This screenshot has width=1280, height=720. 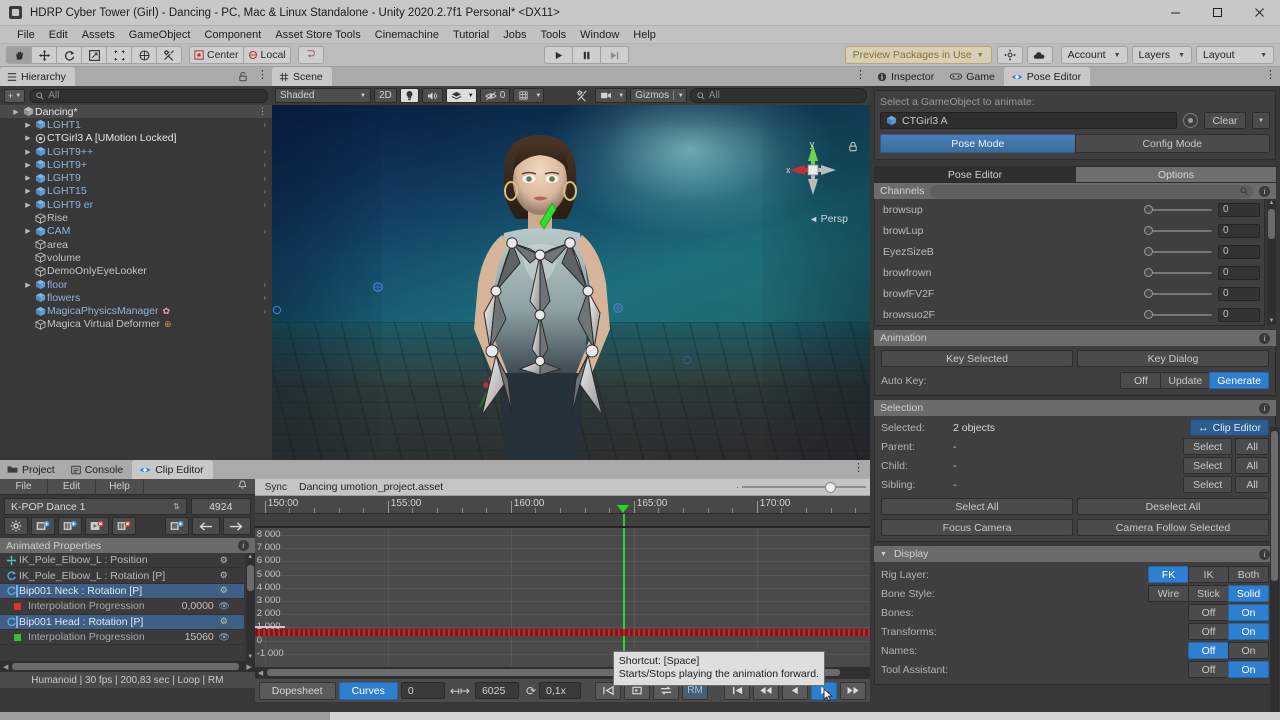 What do you see at coordinates (582, 95) in the screenshot?
I see `scene-tools-button` at bounding box center [582, 95].